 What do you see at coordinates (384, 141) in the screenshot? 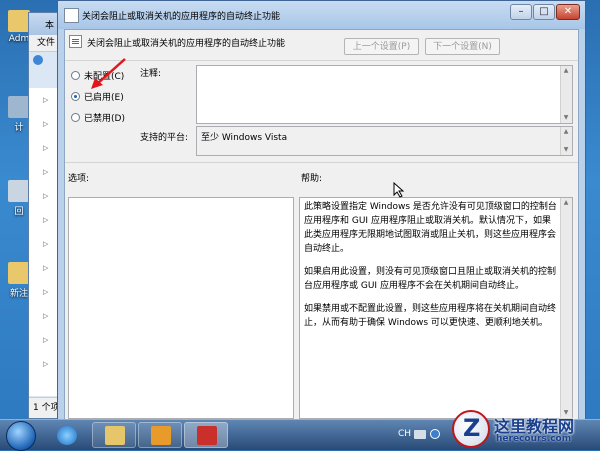
I see `platform-value-box: 至少 Windows Vista ▲ ▼` at bounding box center [384, 141].